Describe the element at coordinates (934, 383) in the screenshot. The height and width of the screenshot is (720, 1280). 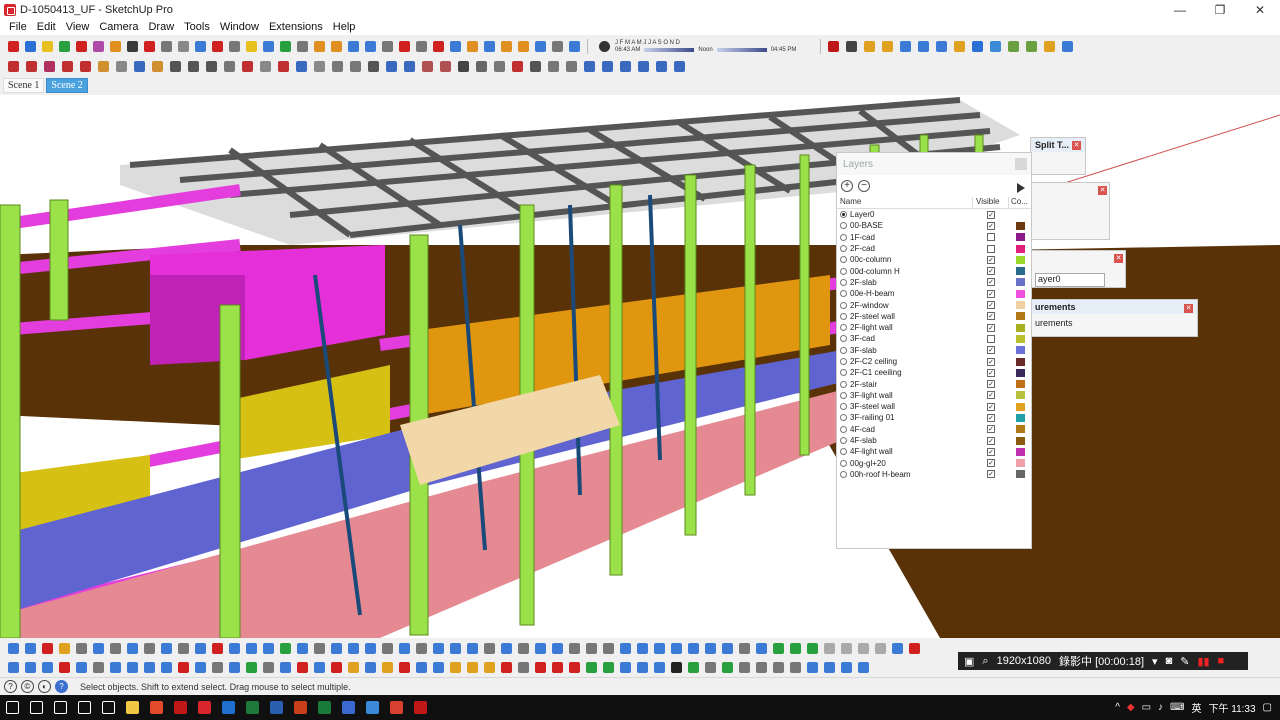
I see `layer-row: 2F-stair ✓` at that location.